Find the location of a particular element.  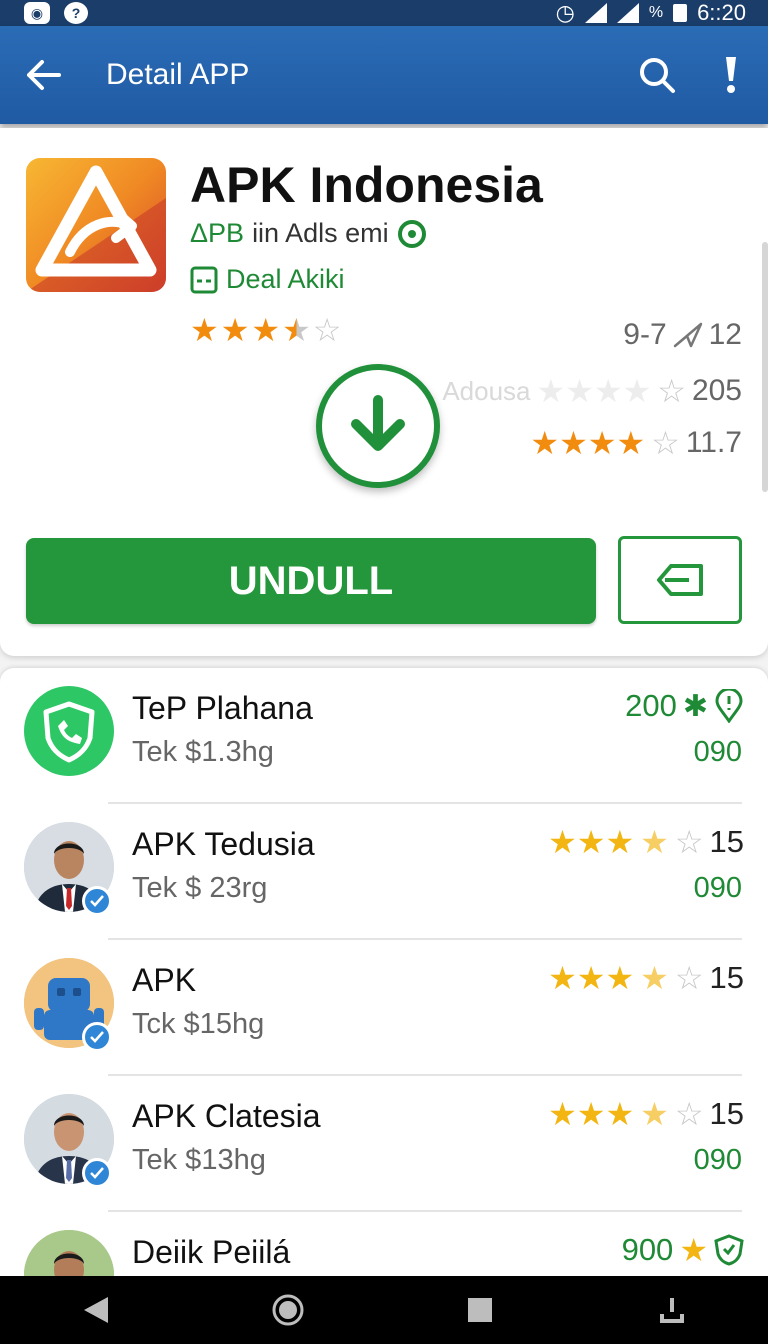

item-title: TeP Plahana is located at coordinates (222, 708).